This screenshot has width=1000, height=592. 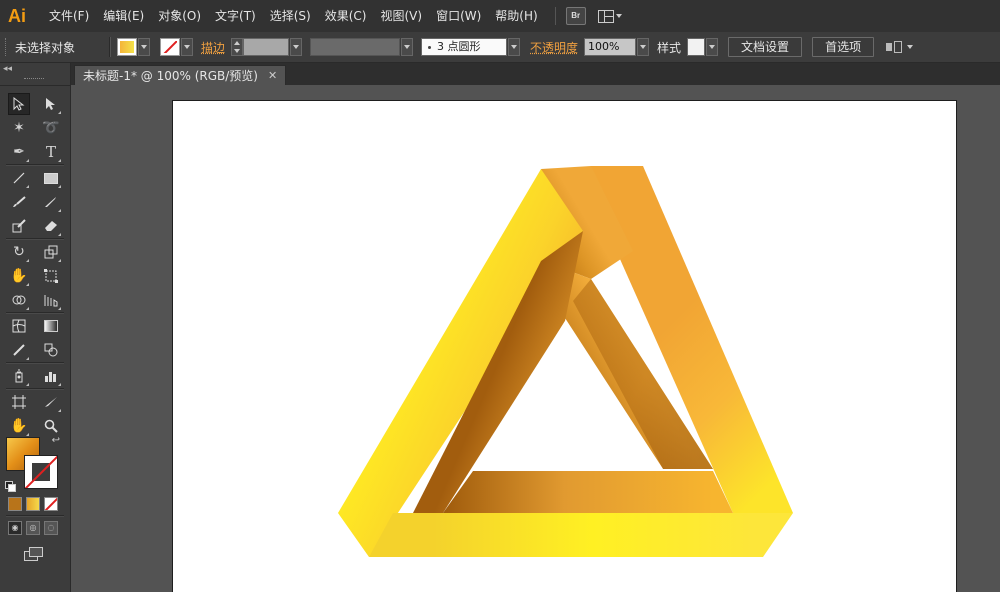 What do you see at coordinates (187, 47) in the screenshot?
I see `stroke-dropdown` at bounding box center [187, 47].